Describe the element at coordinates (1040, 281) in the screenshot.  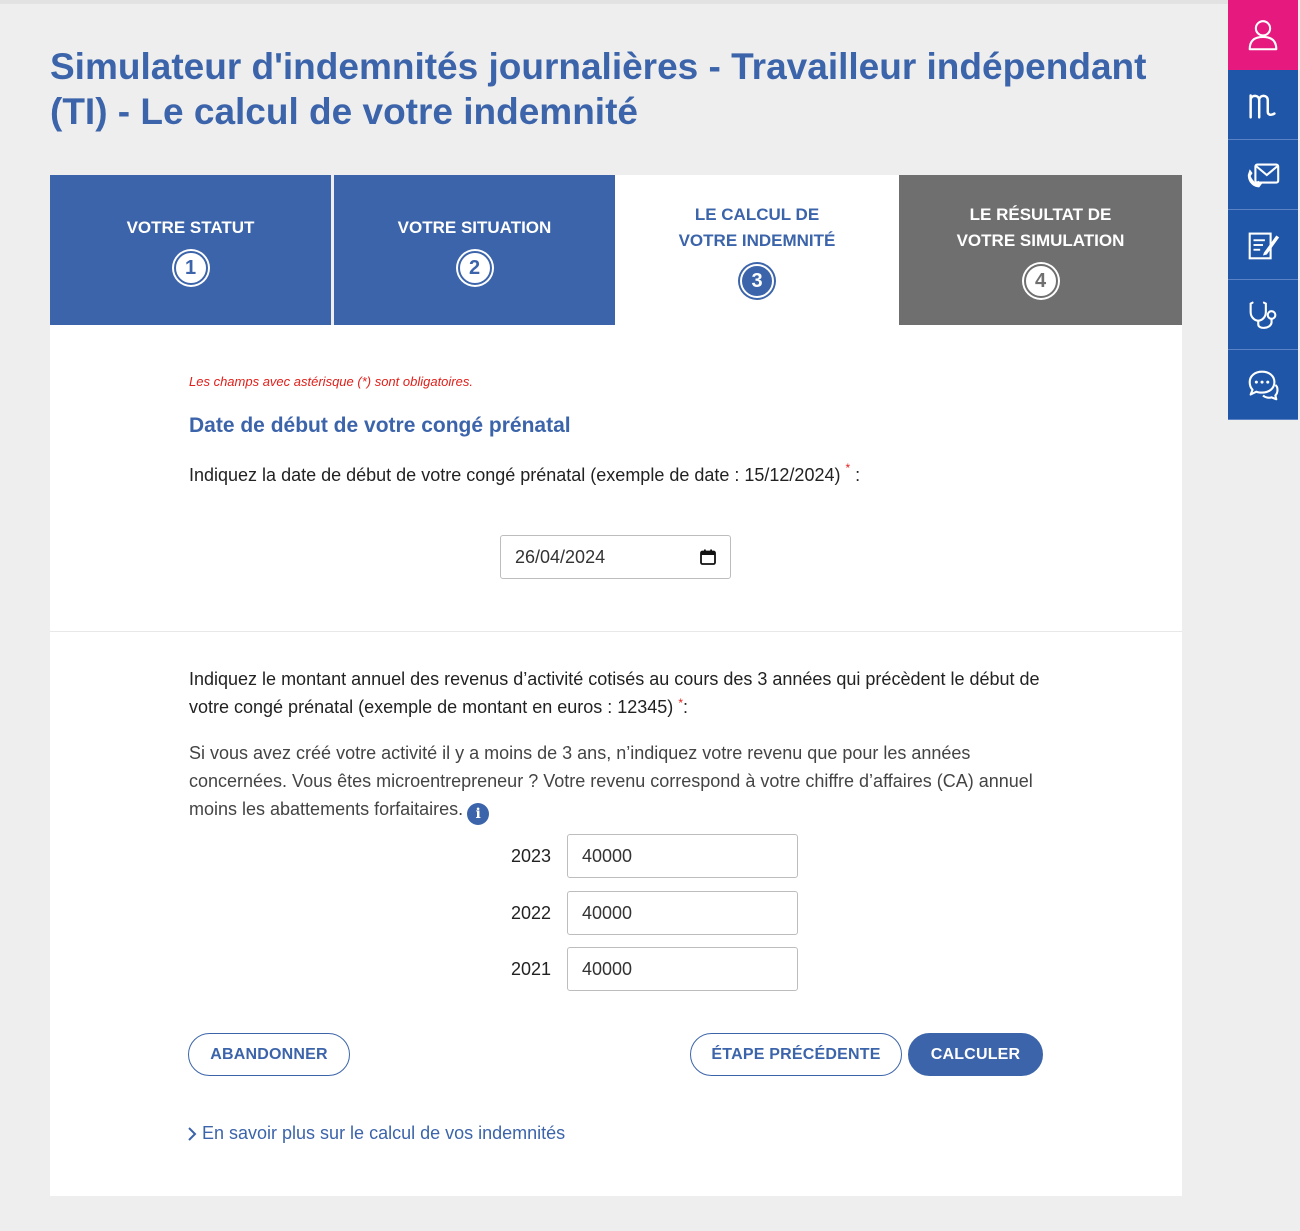
I see `step-number-badge: 4` at that location.